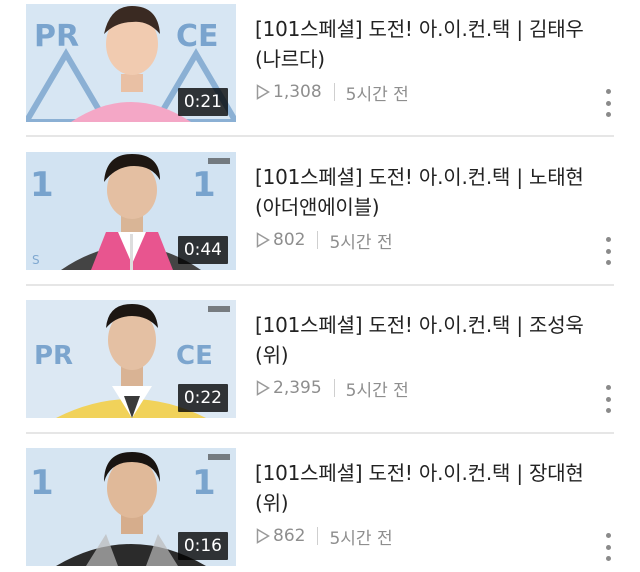  I want to click on video-title: [101스페셜] 도전! 아.이.컨.택 | 노태현 (아더앤에이블), so click(430, 192).